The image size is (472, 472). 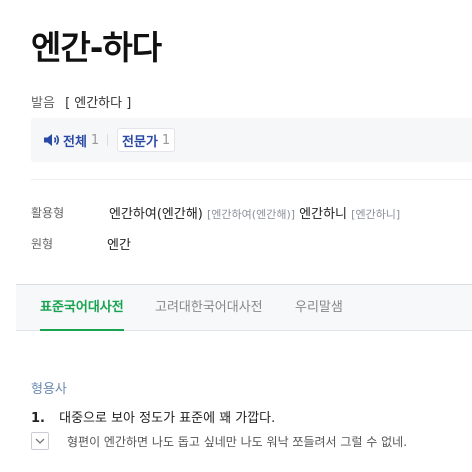 I want to click on dictionary-tabs: 표준국어대사전 고려대한국어대사전 우리말샘, so click(x=244, y=308).